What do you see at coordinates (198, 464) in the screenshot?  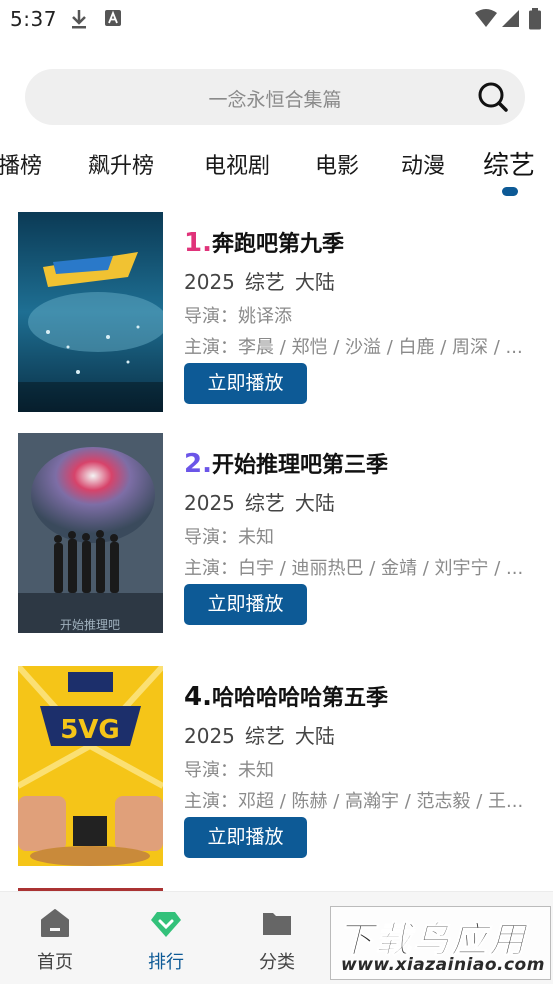 I see `rank-number: 2.` at bounding box center [198, 464].